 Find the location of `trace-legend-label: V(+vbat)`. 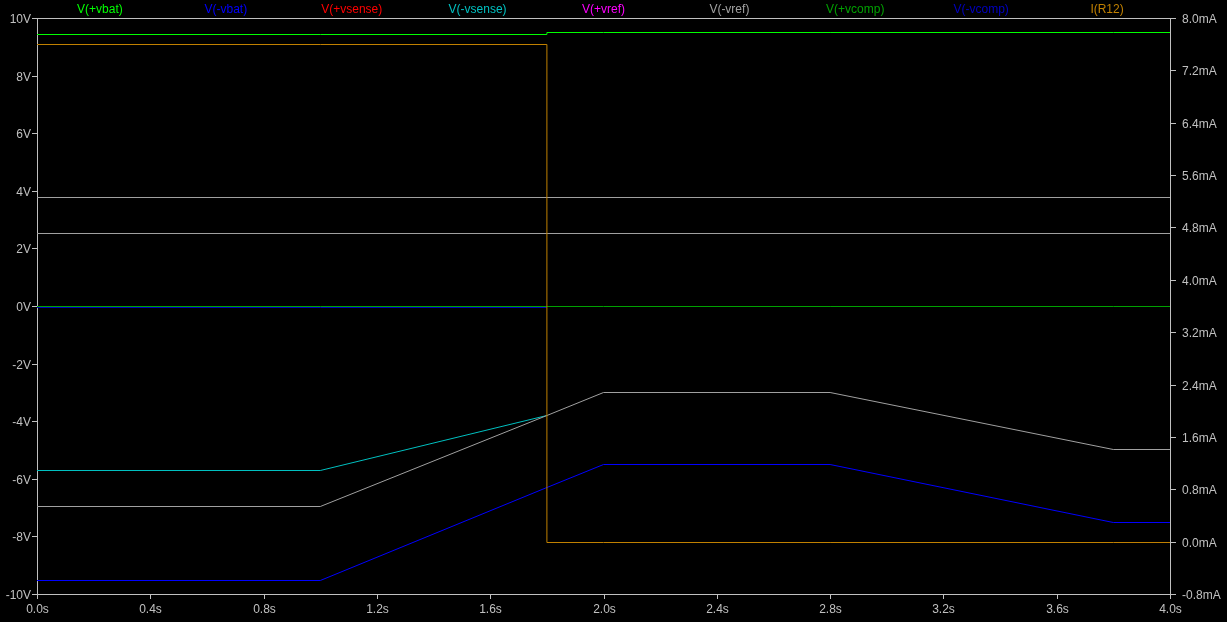

trace-legend-label: V(+vbat) is located at coordinates (100, 9).